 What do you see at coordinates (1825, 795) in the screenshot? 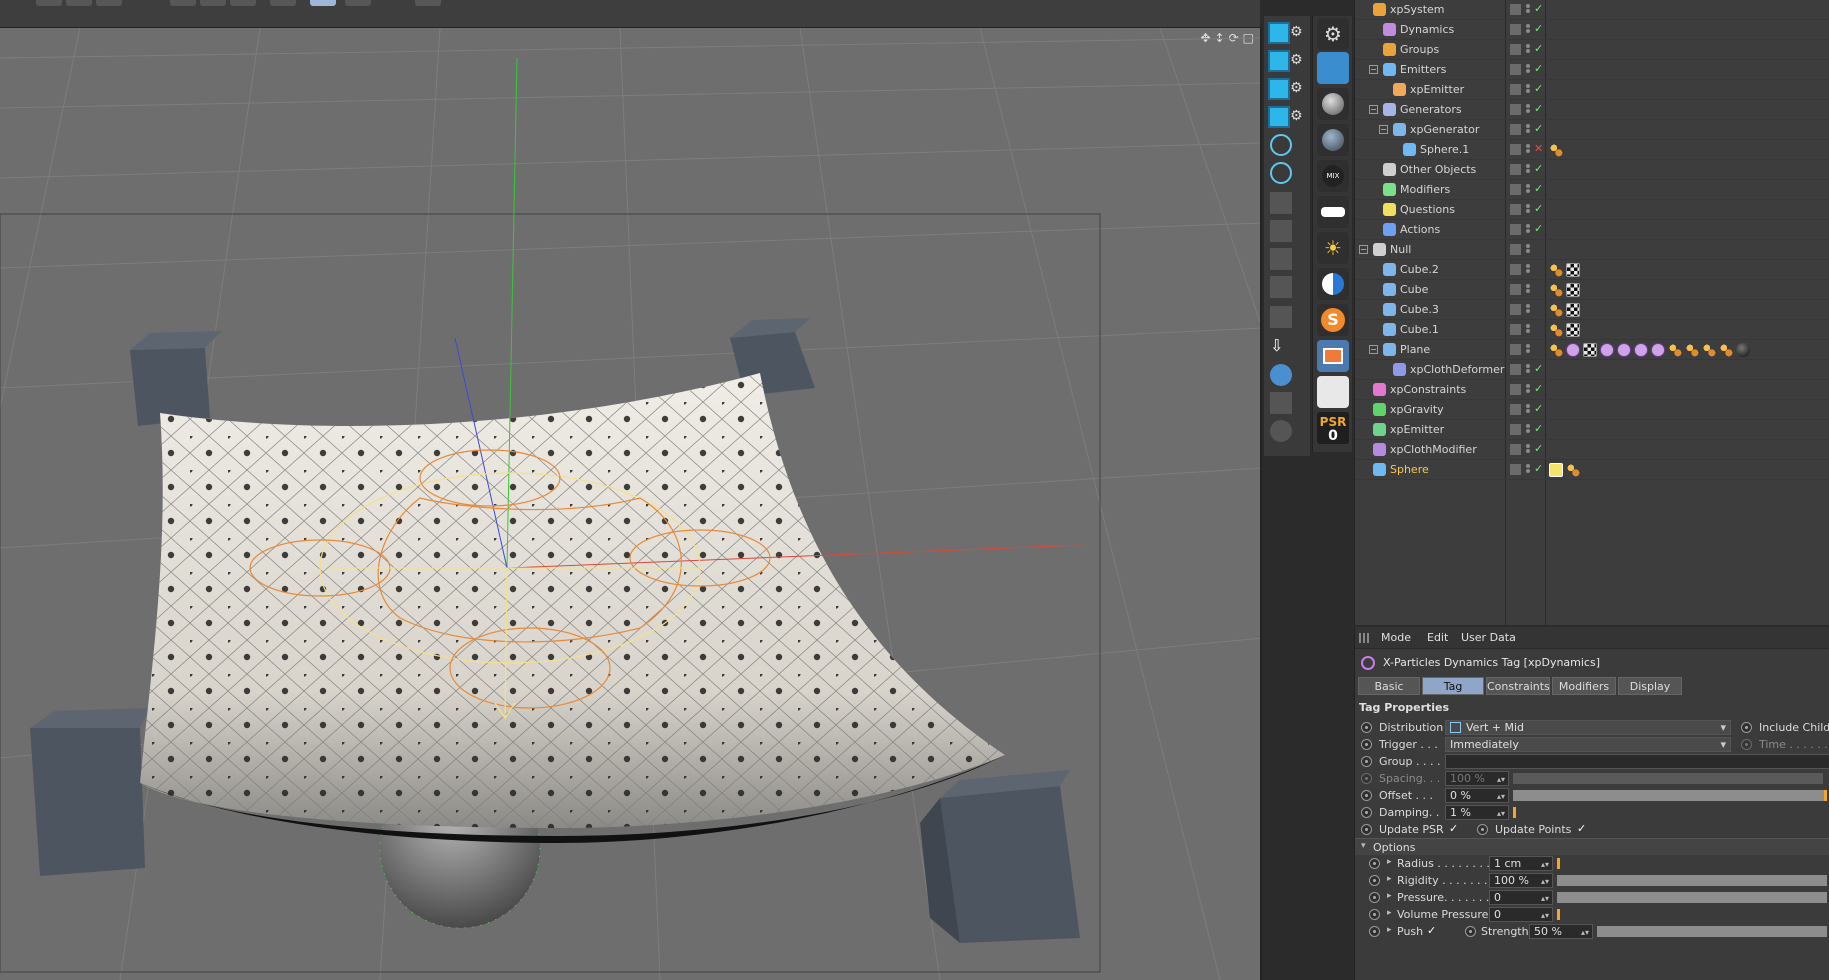
I see `slider-knob` at bounding box center [1825, 795].